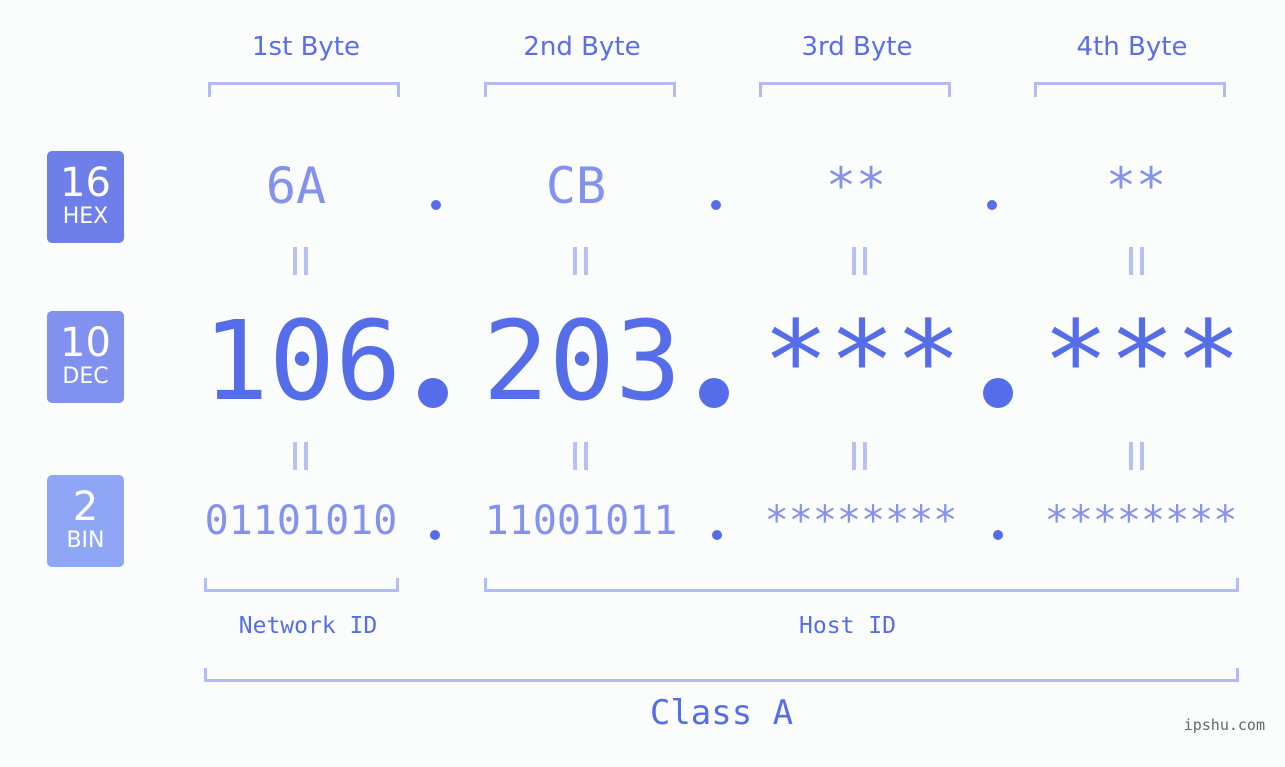 The width and height of the screenshot is (1285, 767). I want to click on hex-byte-2: CB, so click(576, 186).